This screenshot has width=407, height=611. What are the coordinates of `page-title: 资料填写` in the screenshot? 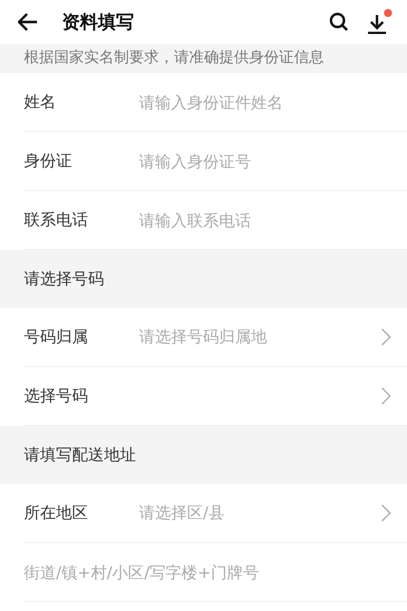 It's located at (98, 22).